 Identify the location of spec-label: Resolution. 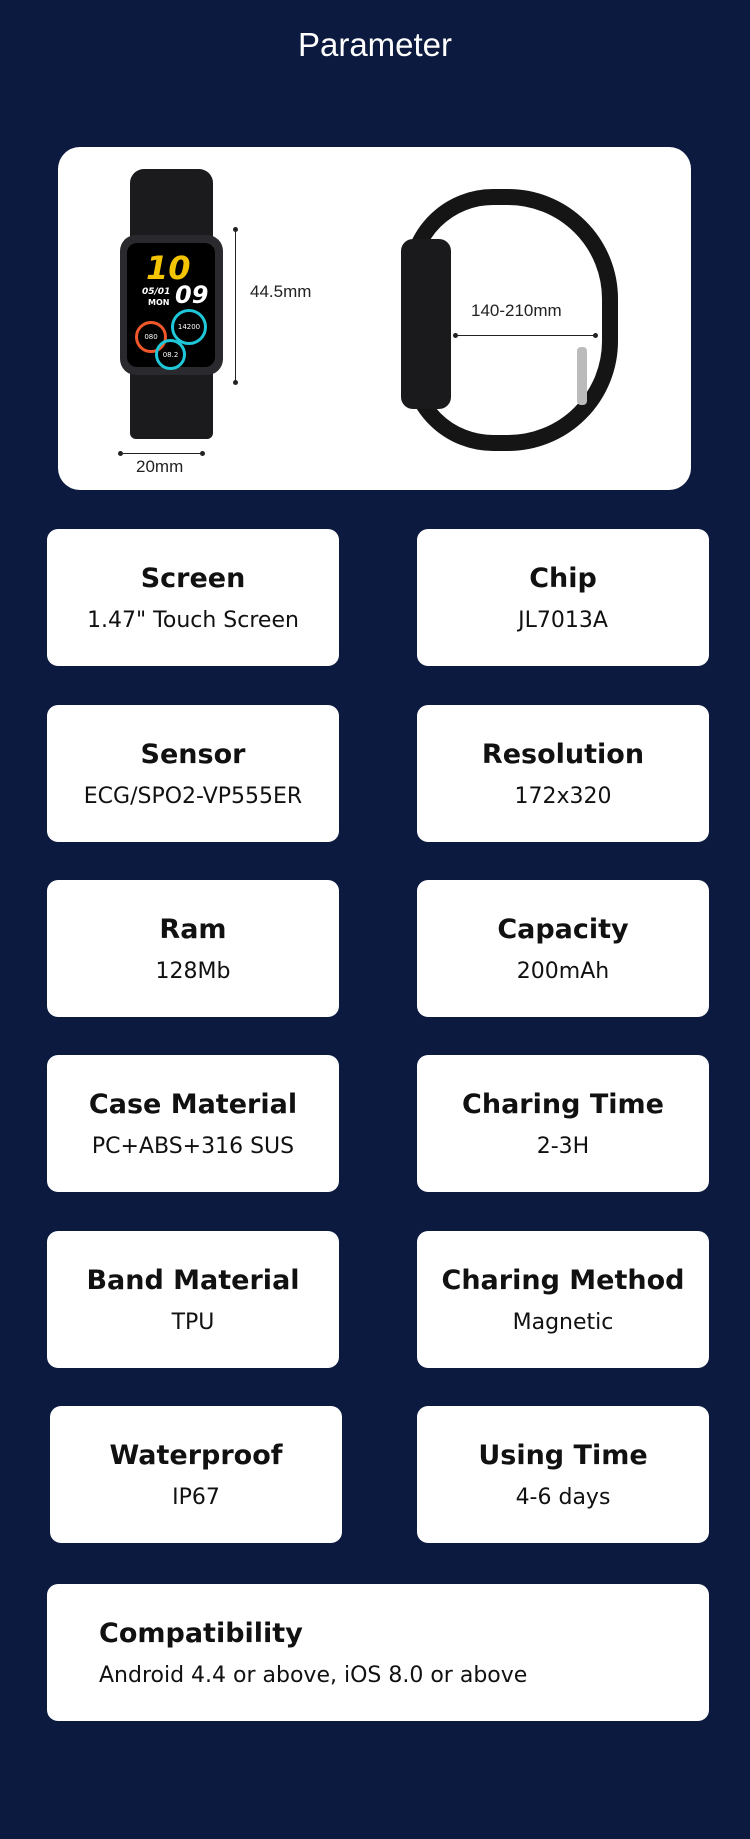
(563, 754).